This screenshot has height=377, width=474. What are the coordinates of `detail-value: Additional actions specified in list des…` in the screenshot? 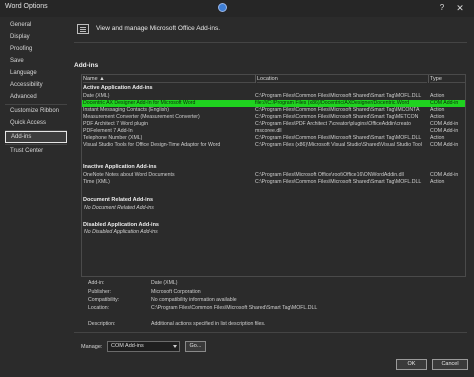 It's located at (208, 324).